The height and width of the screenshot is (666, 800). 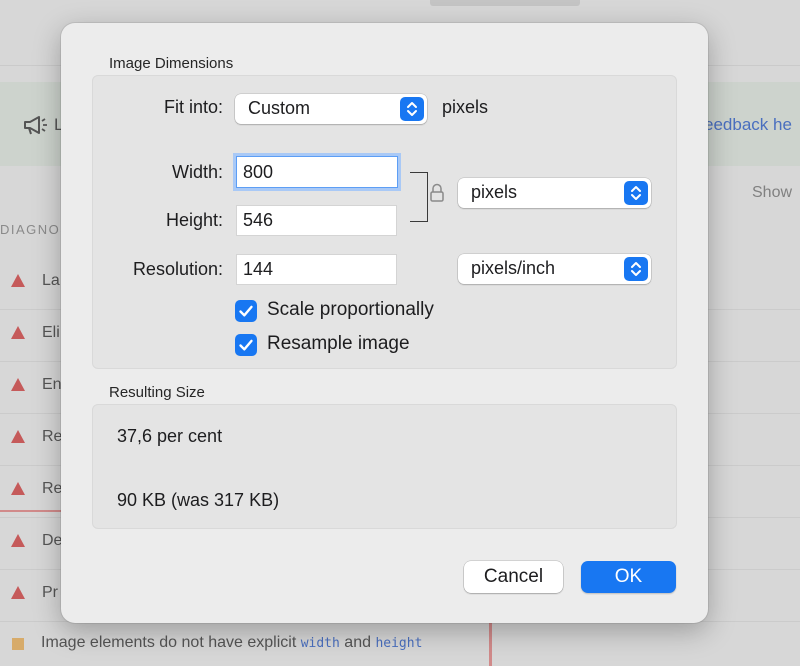 What do you see at coordinates (35, 125) in the screenshot?
I see `megaphone-icon` at bounding box center [35, 125].